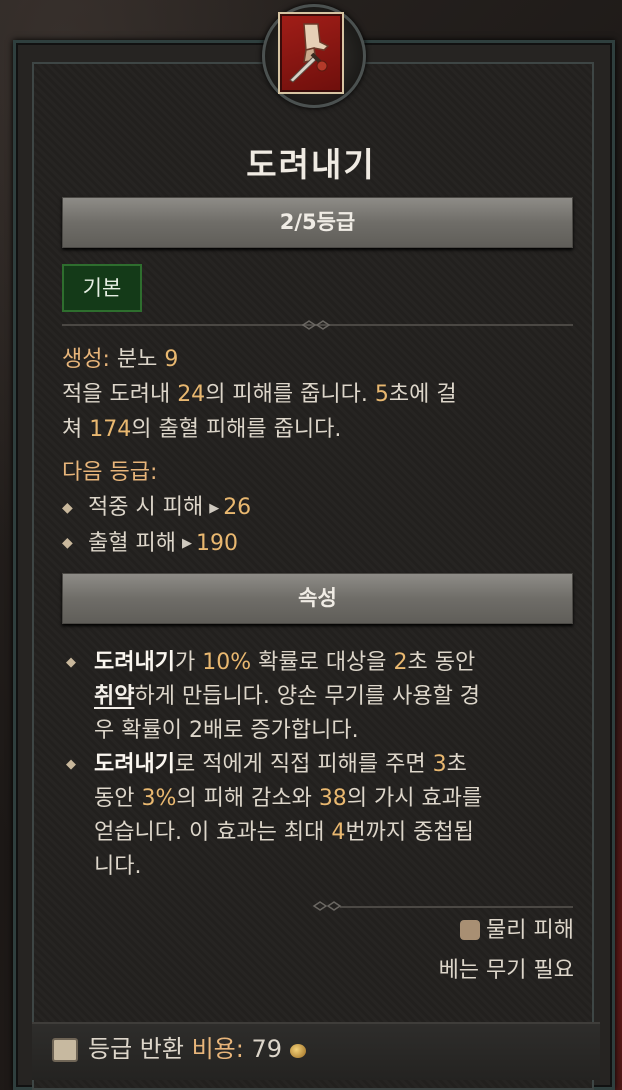  Describe the element at coordinates (338, 832) in the screenshot. I see `prop-stacks-value: 4` at that location.